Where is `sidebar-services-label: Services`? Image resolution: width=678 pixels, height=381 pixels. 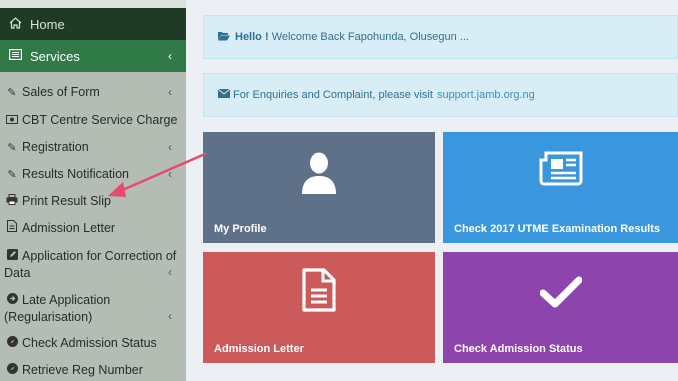 sidebar-services-label: Services is located at coordinates (55, 56).